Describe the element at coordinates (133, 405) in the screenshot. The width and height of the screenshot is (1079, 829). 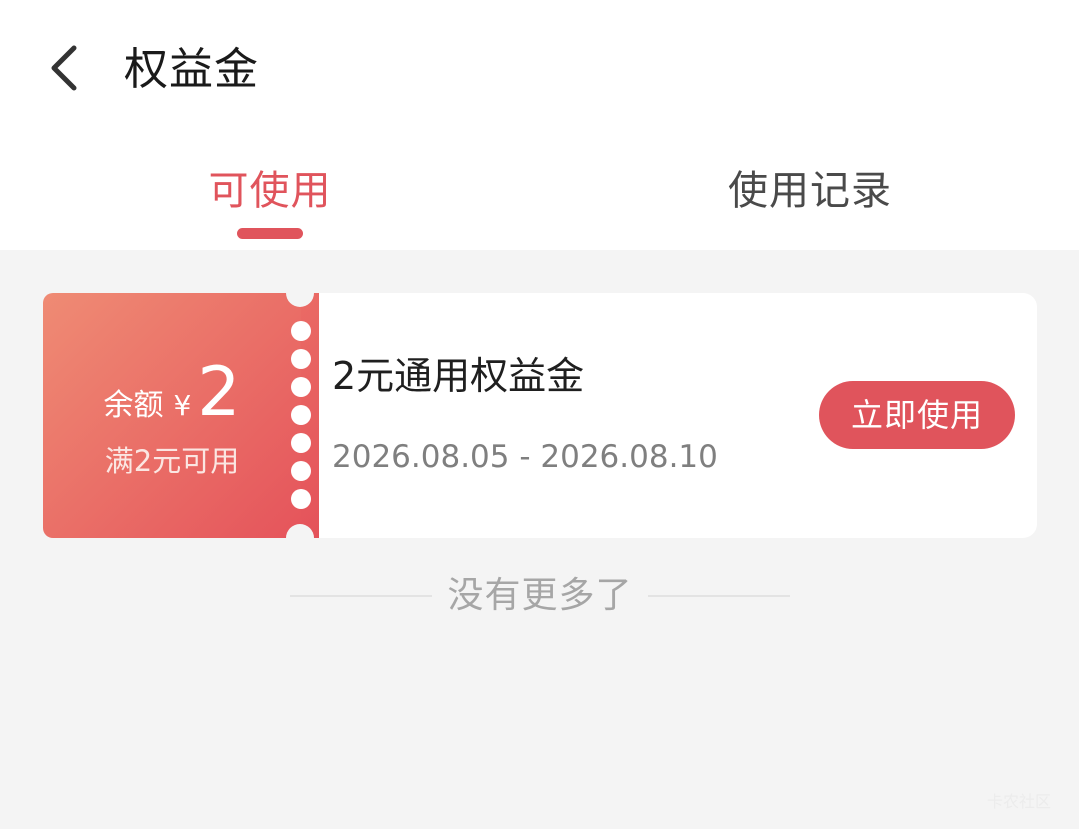
I see `balance-label: 余额` at that location.